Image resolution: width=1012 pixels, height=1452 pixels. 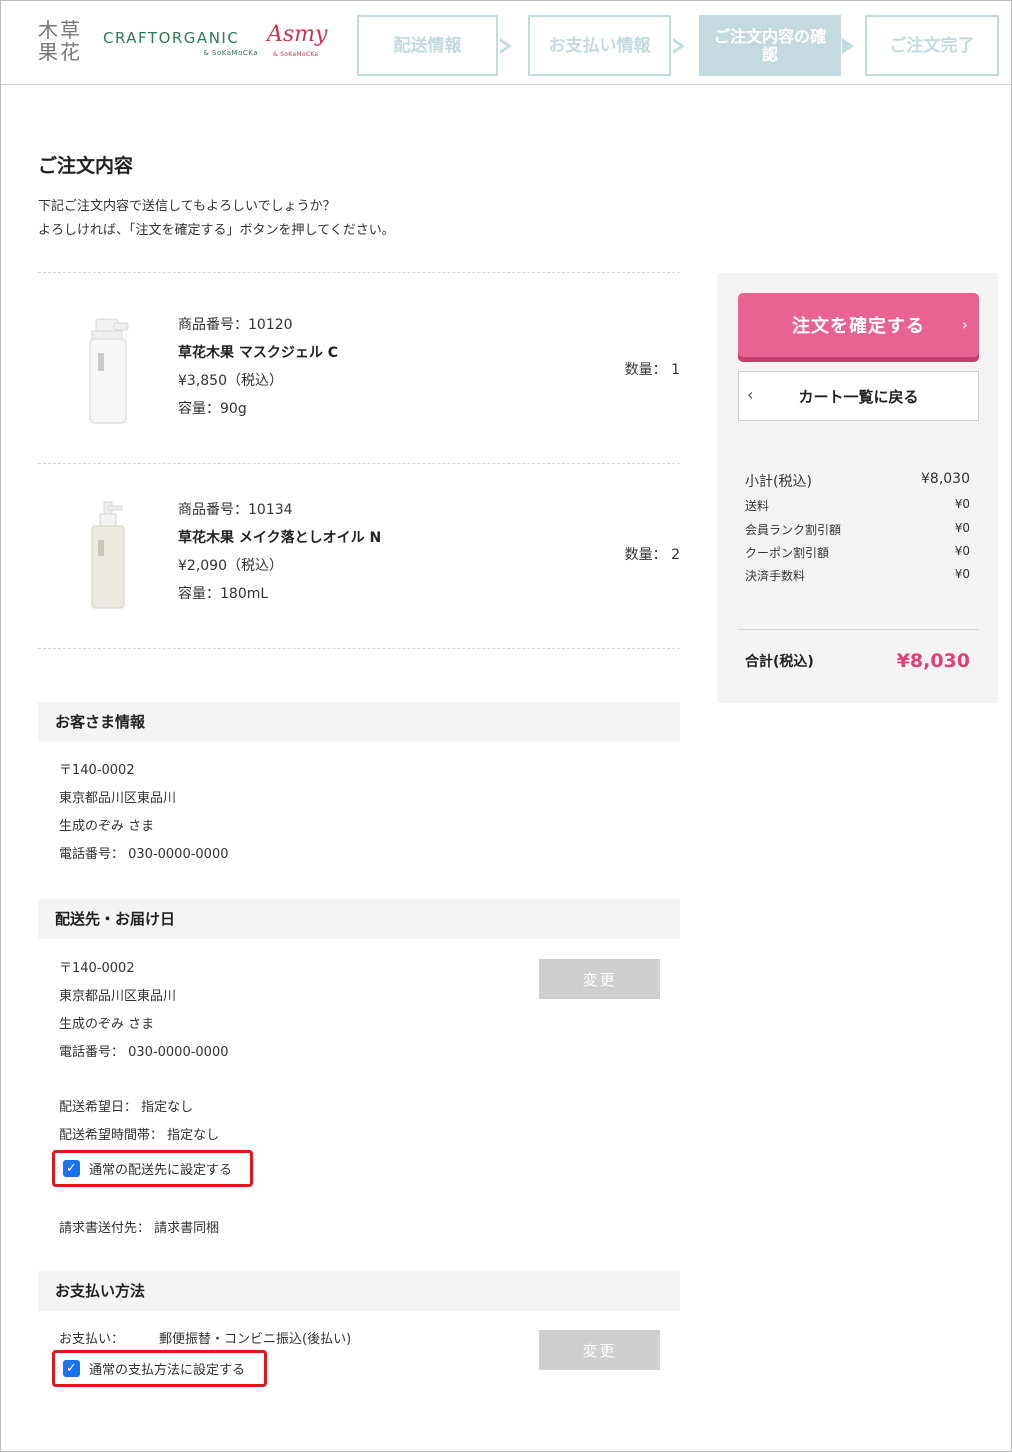 What do you see at coordinates (599, 45) in the screenshot?
I see `step-payment-info: お支払い情報` at bounding box center [599, 45].